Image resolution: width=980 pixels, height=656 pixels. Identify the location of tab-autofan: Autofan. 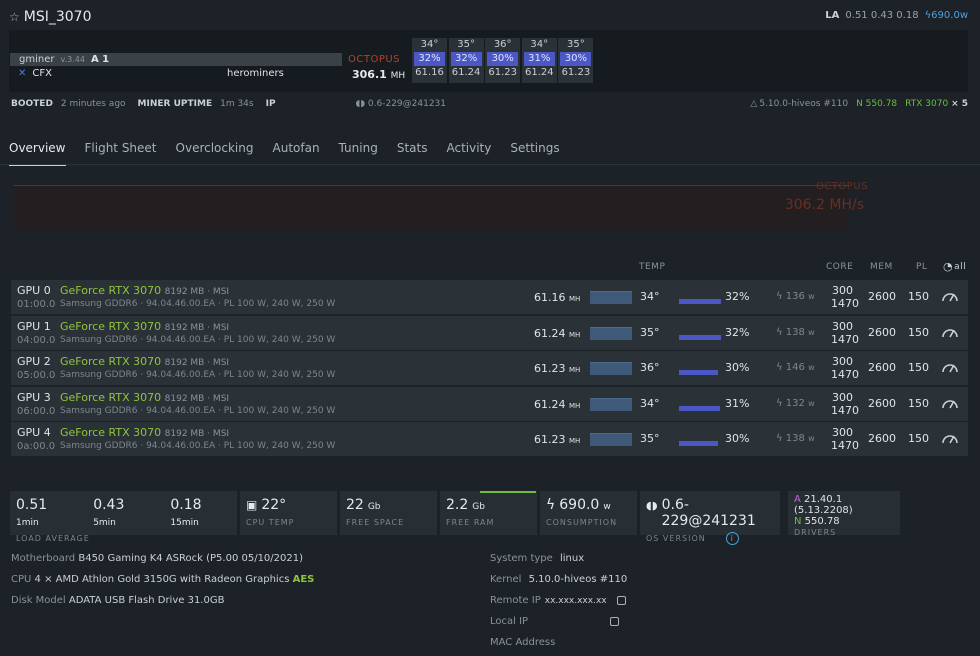
(296, 153).